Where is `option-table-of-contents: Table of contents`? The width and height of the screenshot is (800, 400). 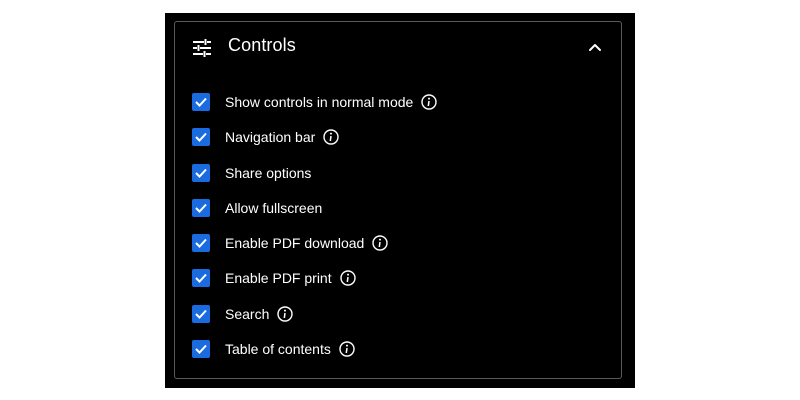 option-table-of-contents: Table of contents is located at coordinates (273, 349).